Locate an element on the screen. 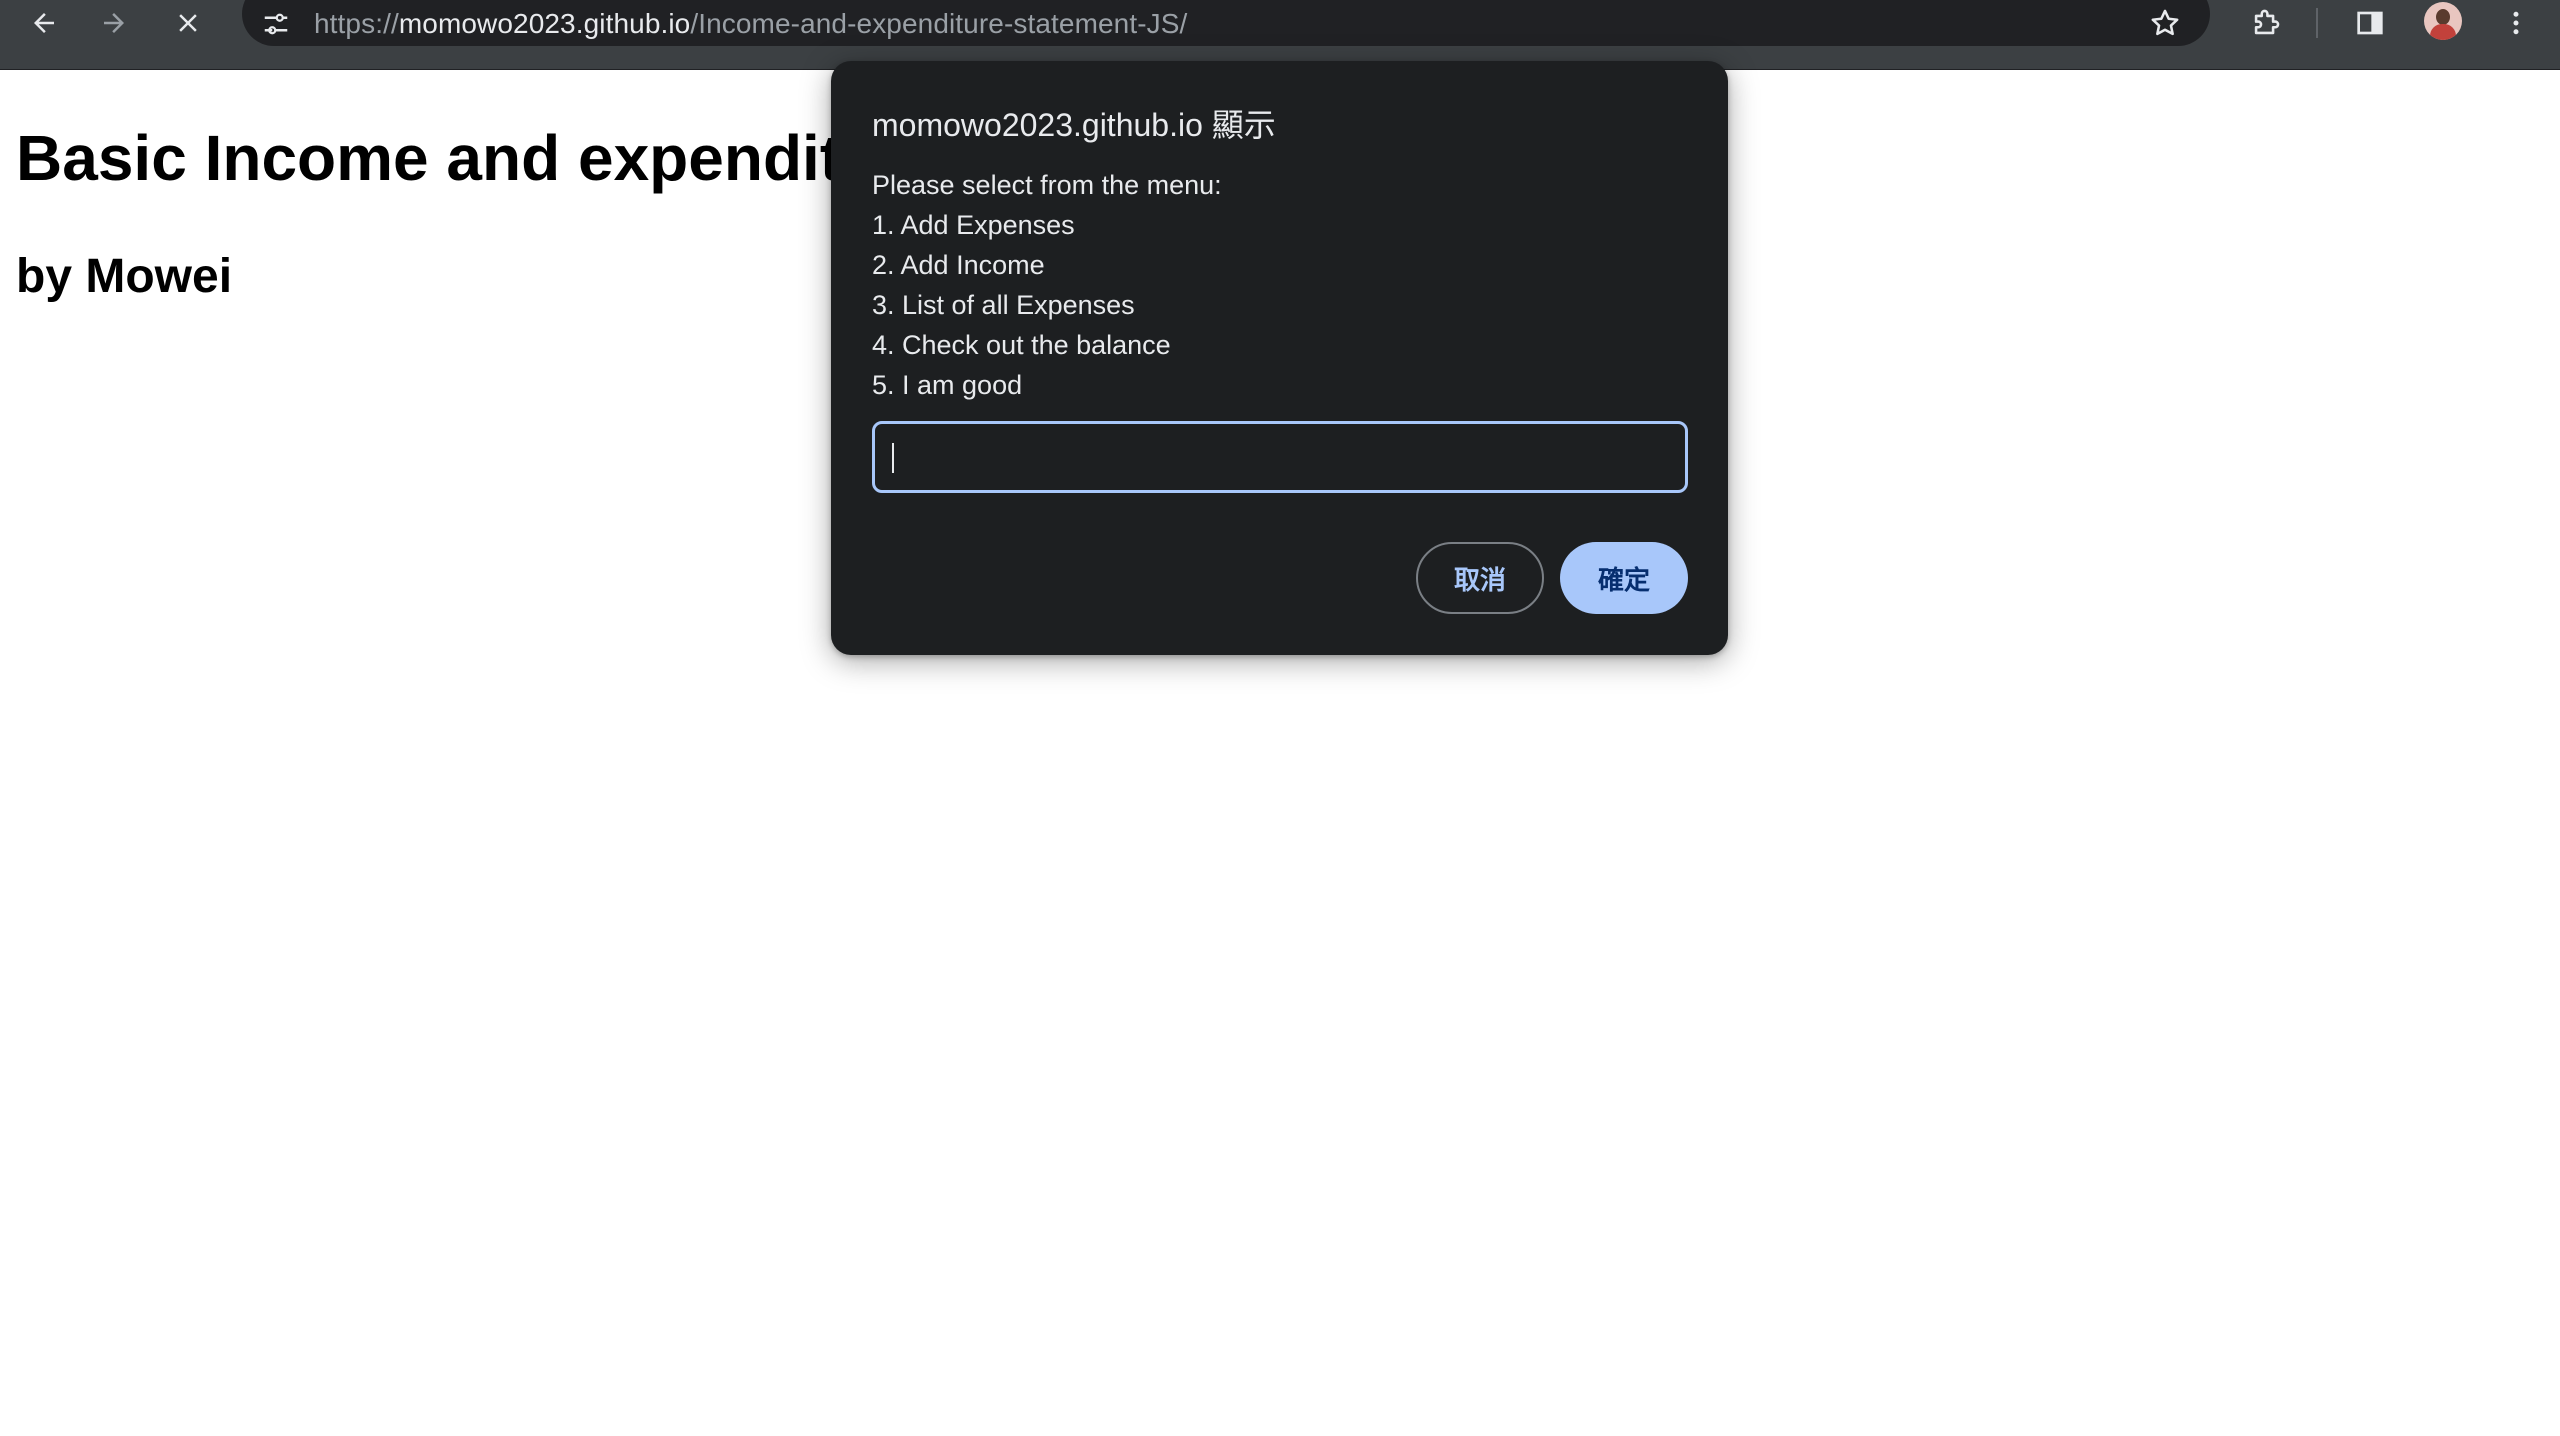 This screenshot has height=1436, width=2560. menu-option-i-am-good: 5. I am good is located at coordinates (947, 385).